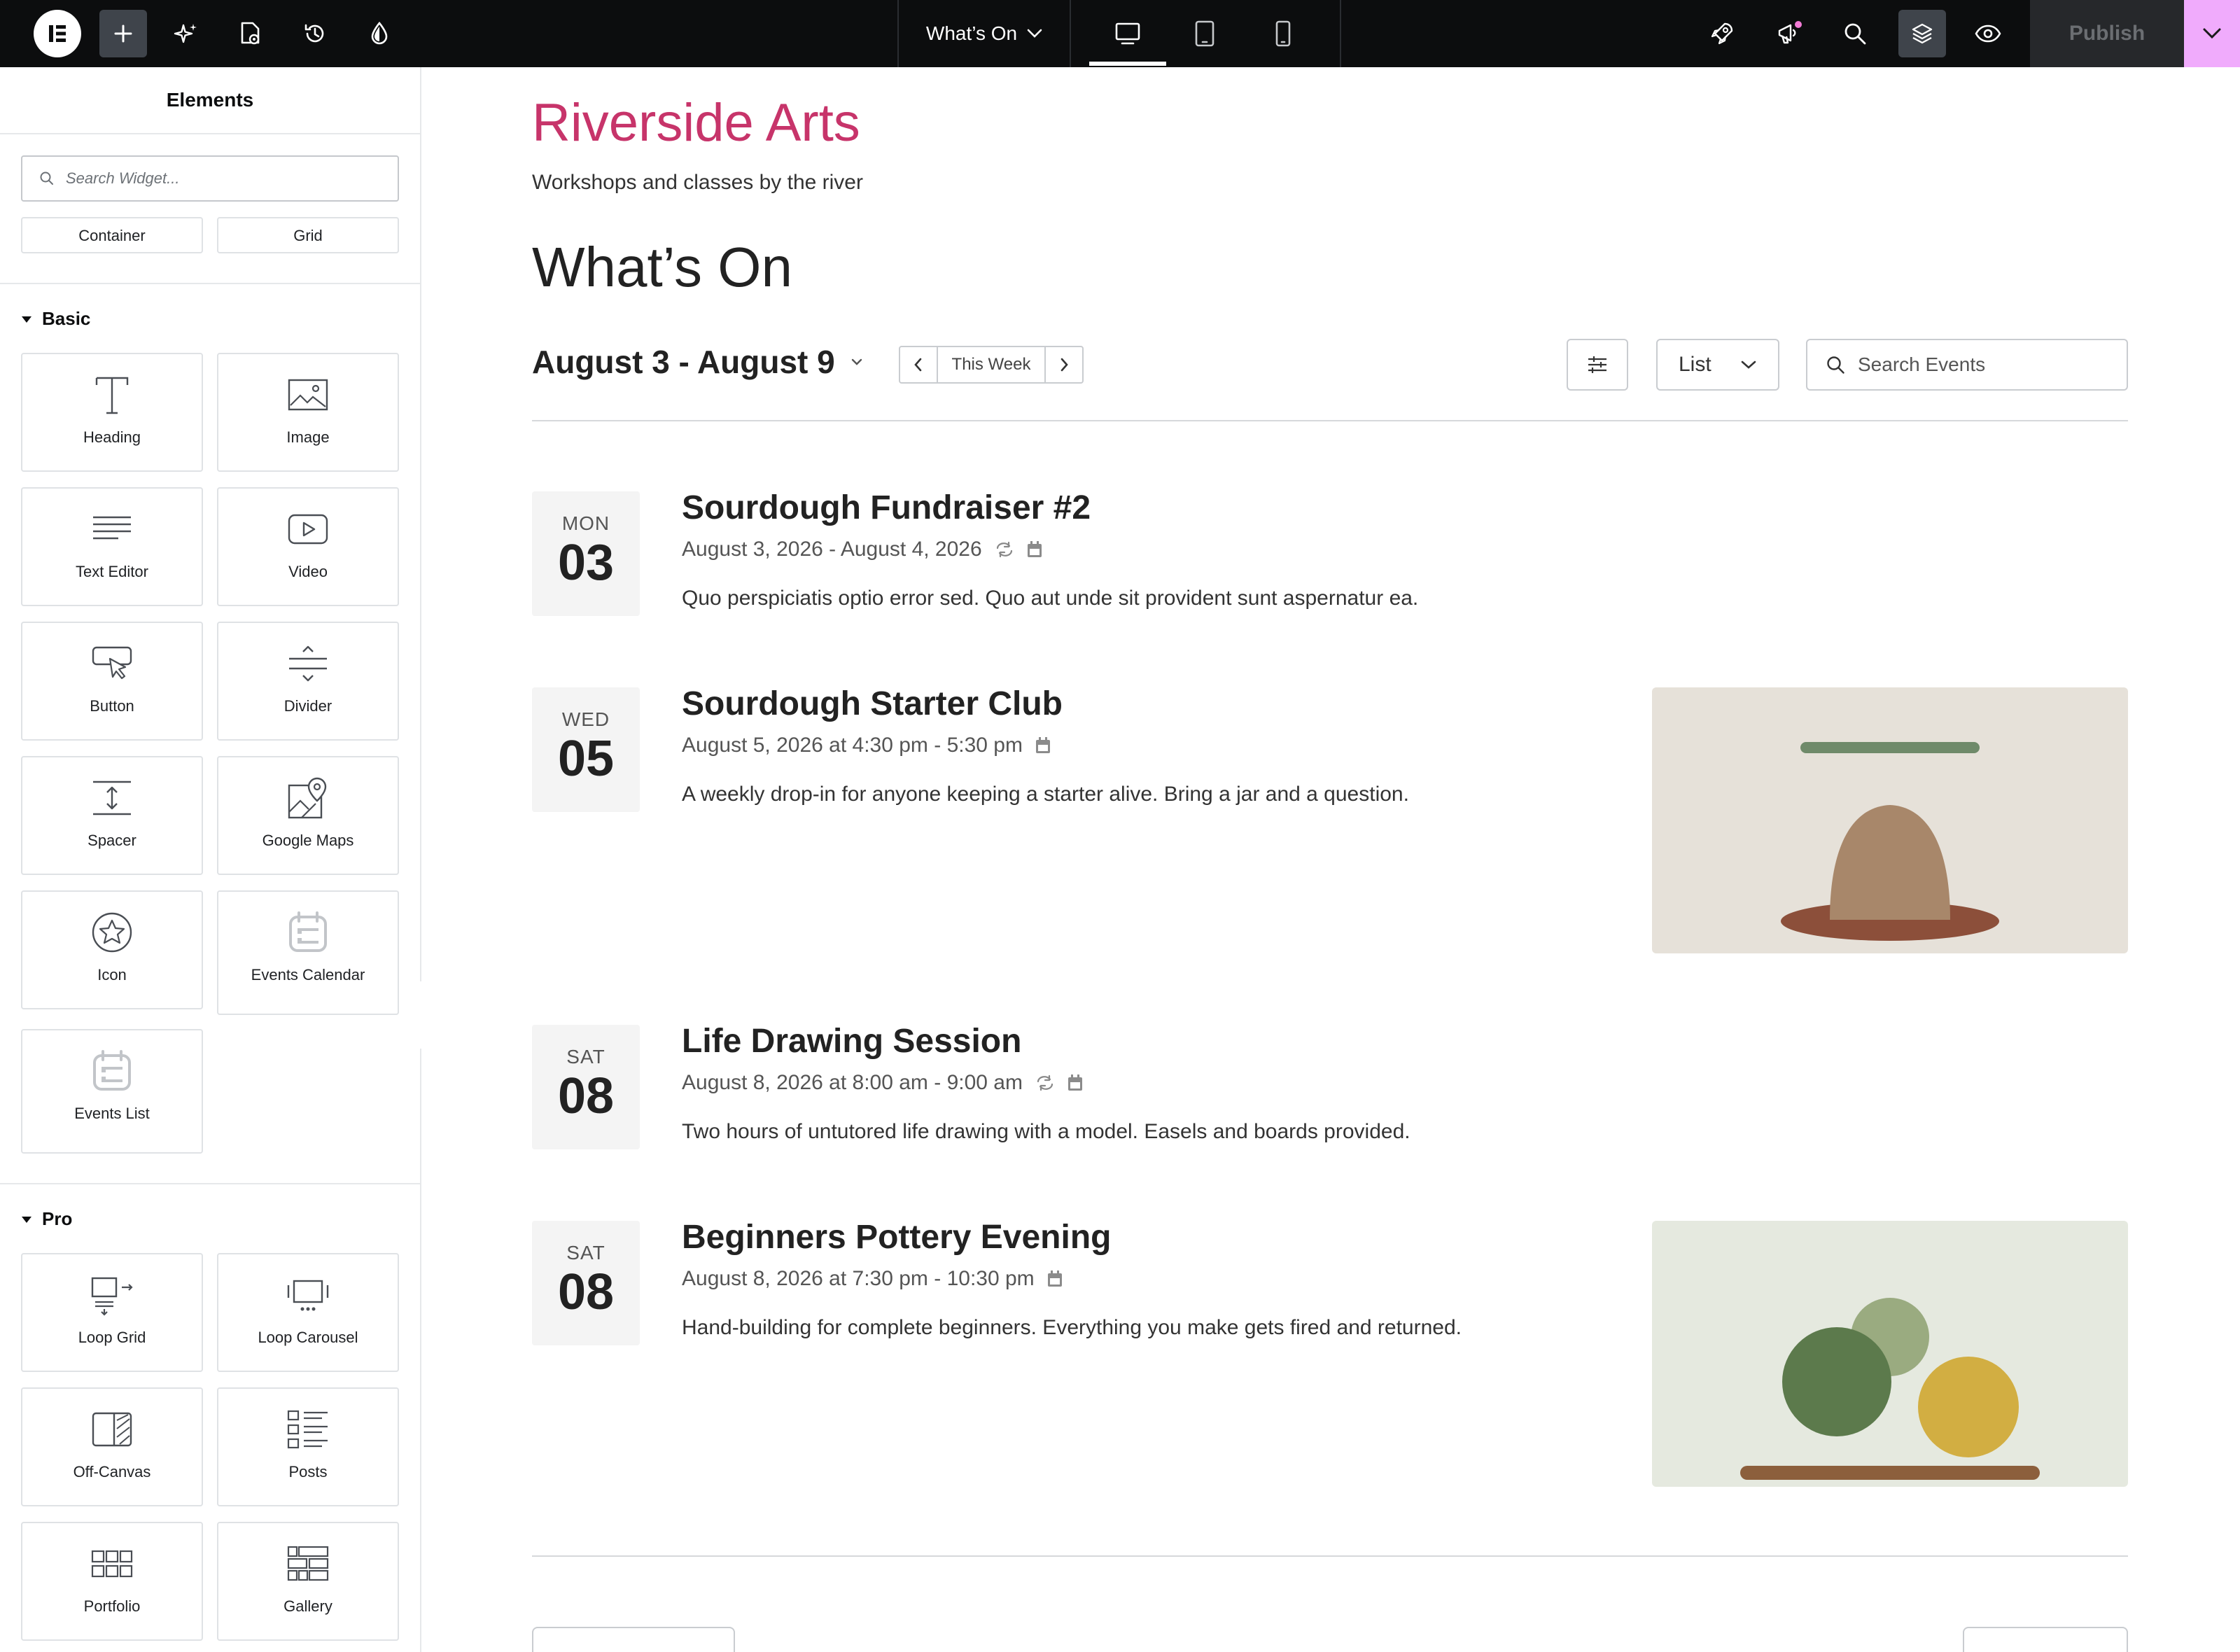 Image resolution: width=2240 pixels, height=1652 pixels. What do you see at coordinates (112, 1296) in the screenshot?
I see `loop-grid-icon` at bounding box center [112, 1296].